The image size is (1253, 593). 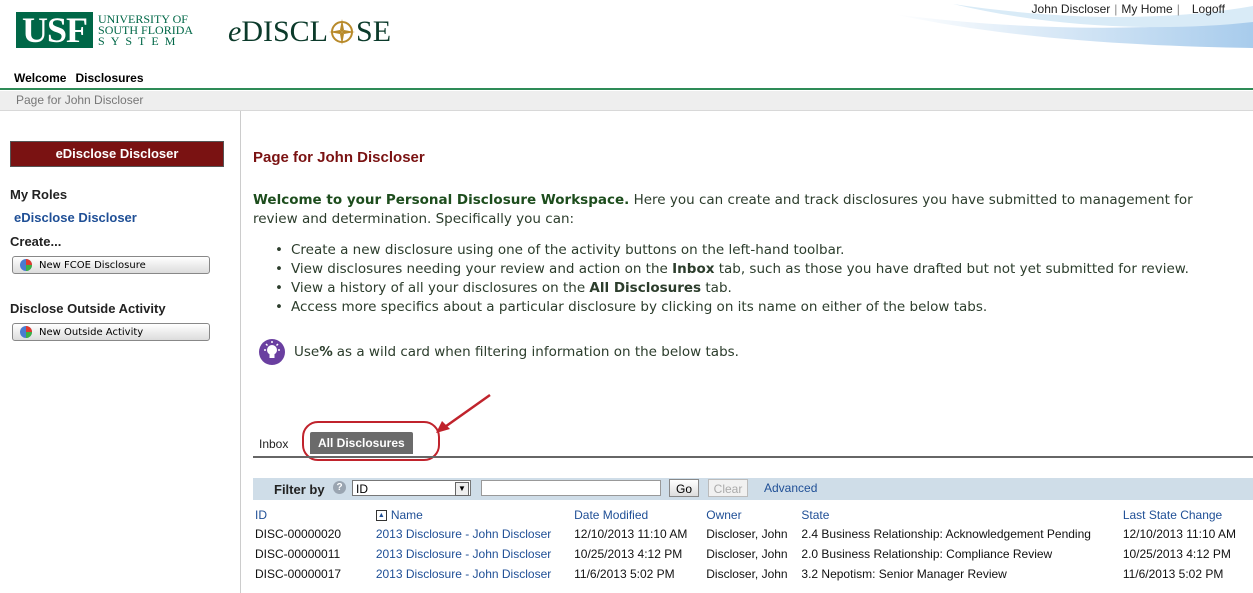 What do you see at coordinates (75, 217) in the screenshot?
I see `role-link: eDisclose Discloser` at bounding box center [75, 217].